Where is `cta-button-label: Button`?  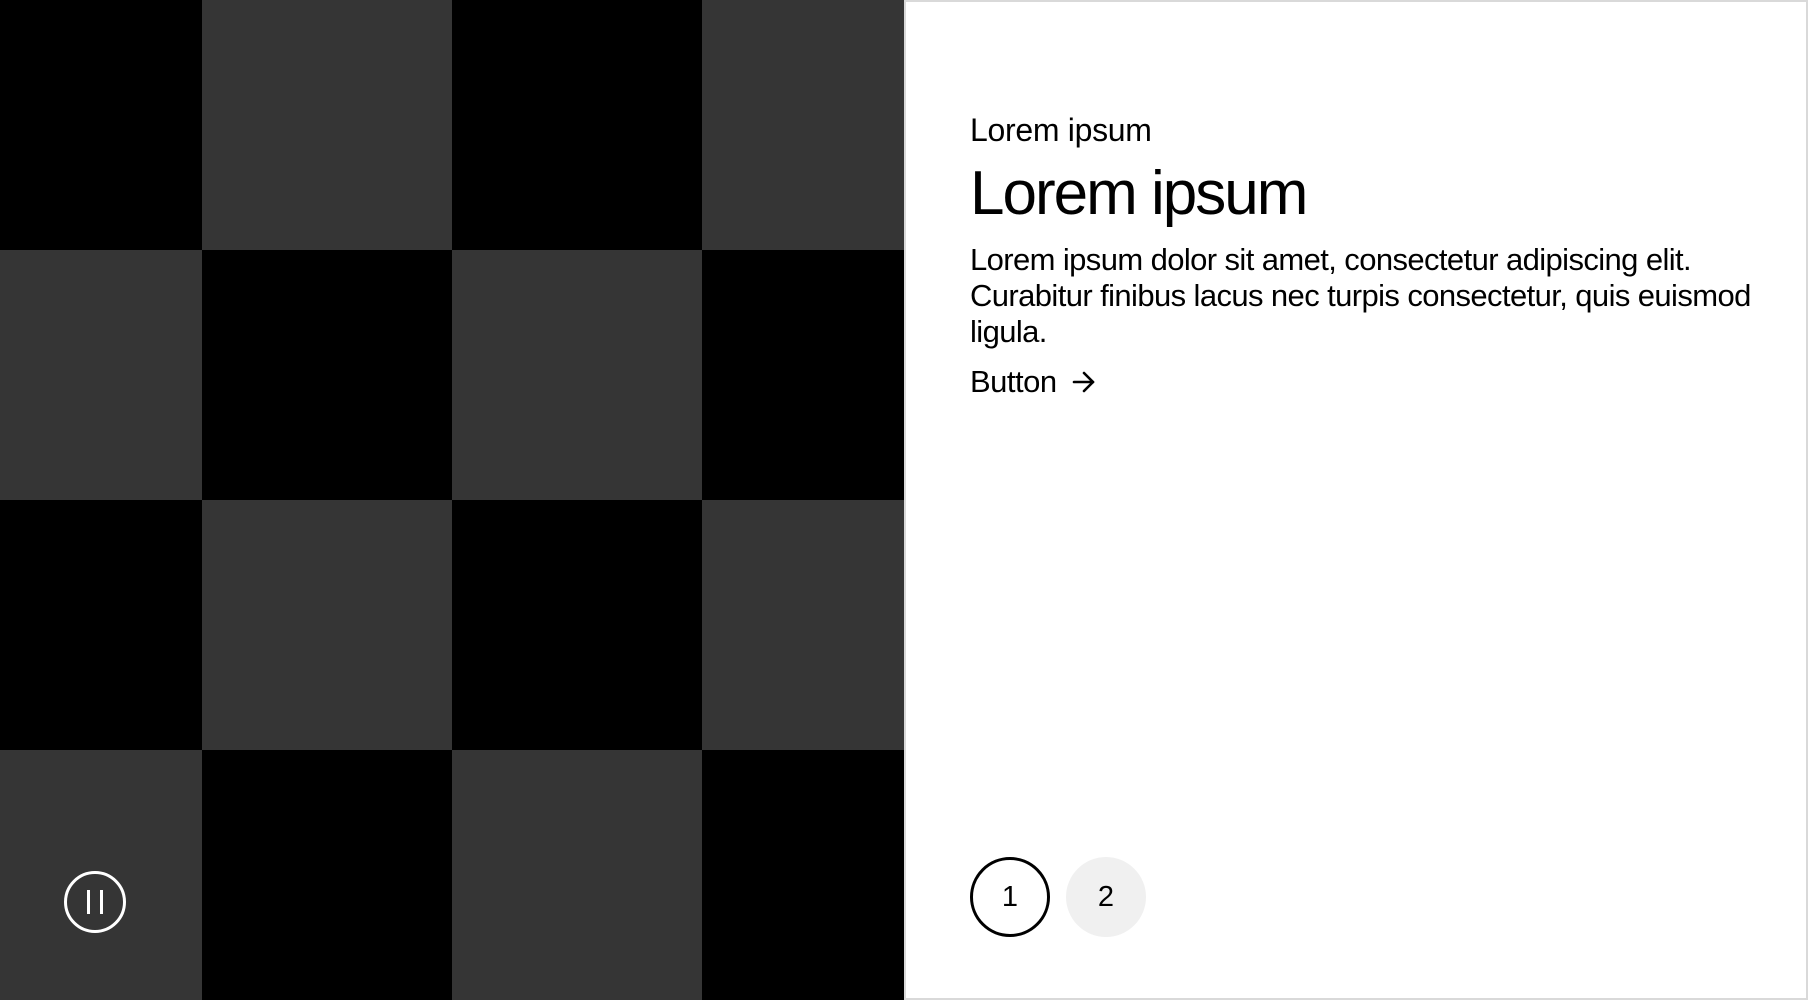 cta-button-label: Button is located at coordinates (1013, 381).